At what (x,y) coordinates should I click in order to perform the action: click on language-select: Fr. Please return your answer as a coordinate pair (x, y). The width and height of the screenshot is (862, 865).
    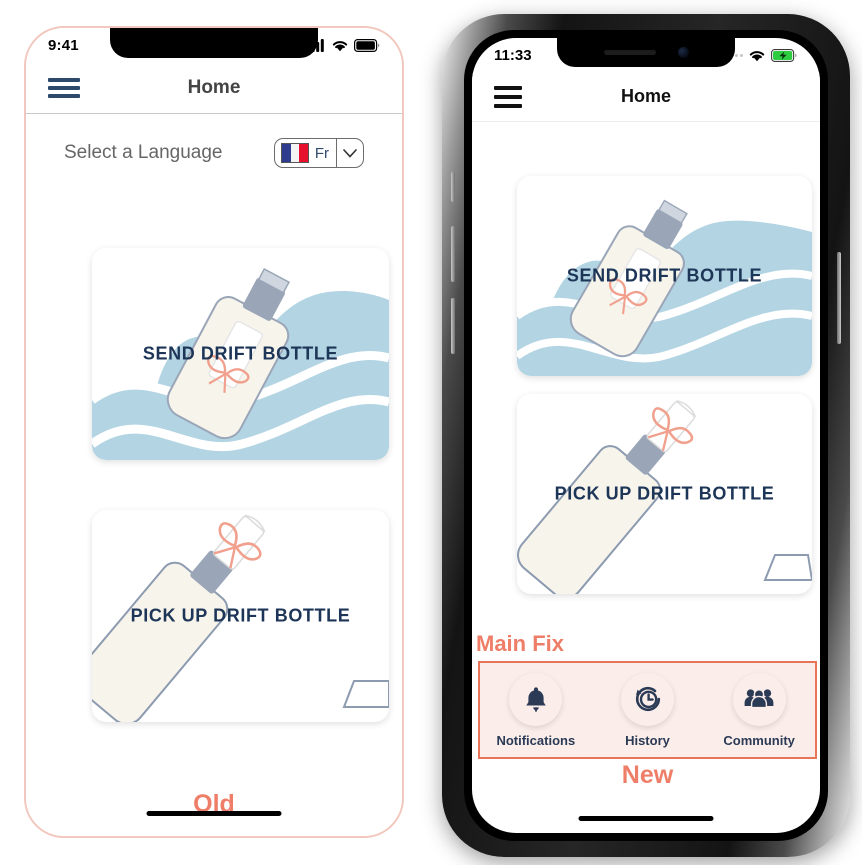
    Looking at the image, I should click on (318, 153).